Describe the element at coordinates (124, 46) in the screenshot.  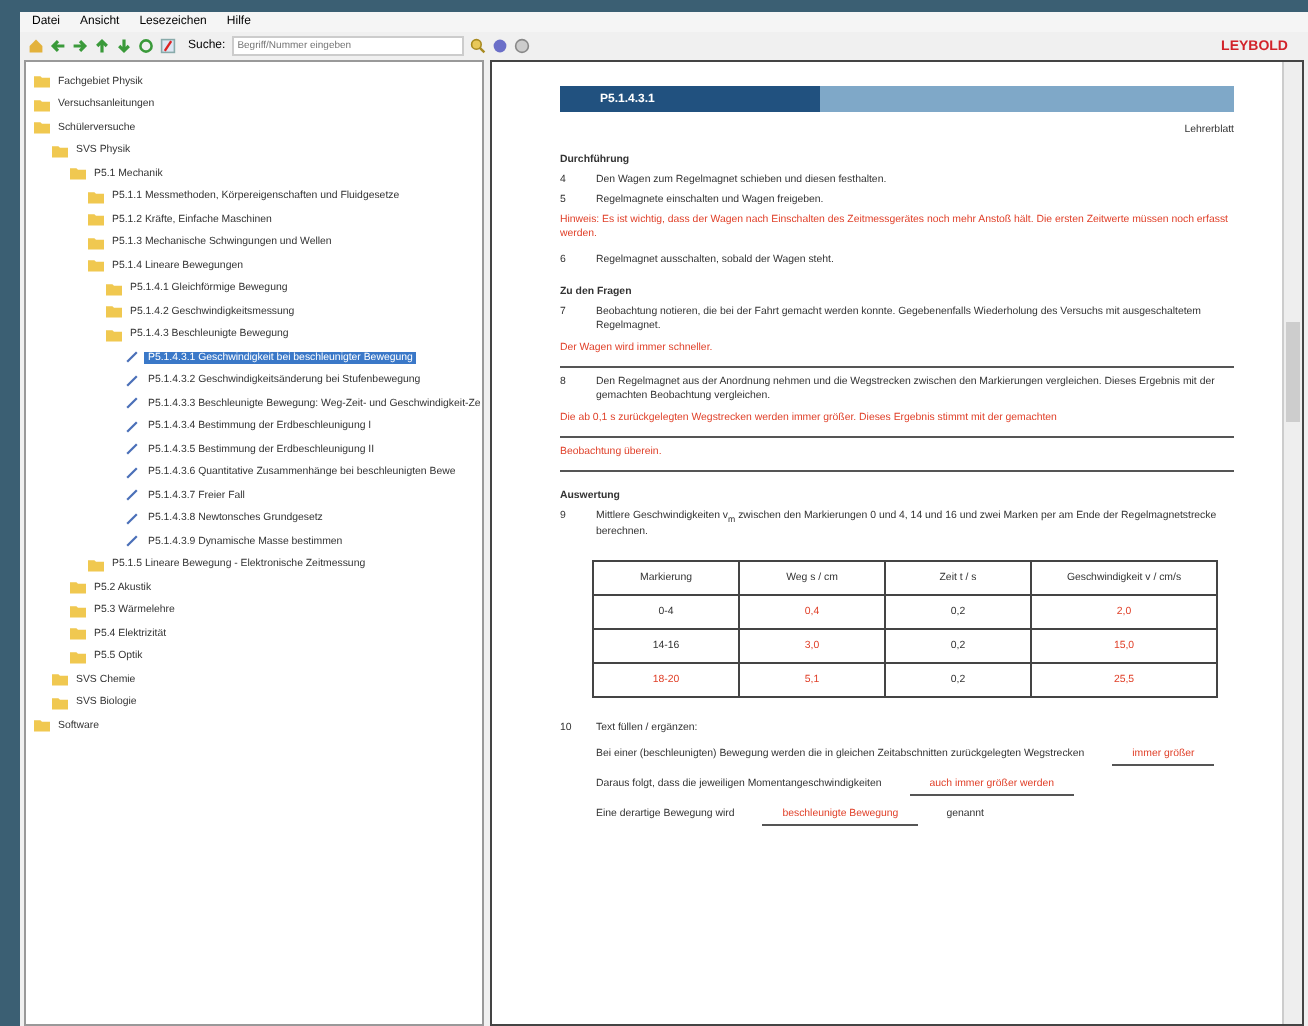
I see `down-icon` at that location.